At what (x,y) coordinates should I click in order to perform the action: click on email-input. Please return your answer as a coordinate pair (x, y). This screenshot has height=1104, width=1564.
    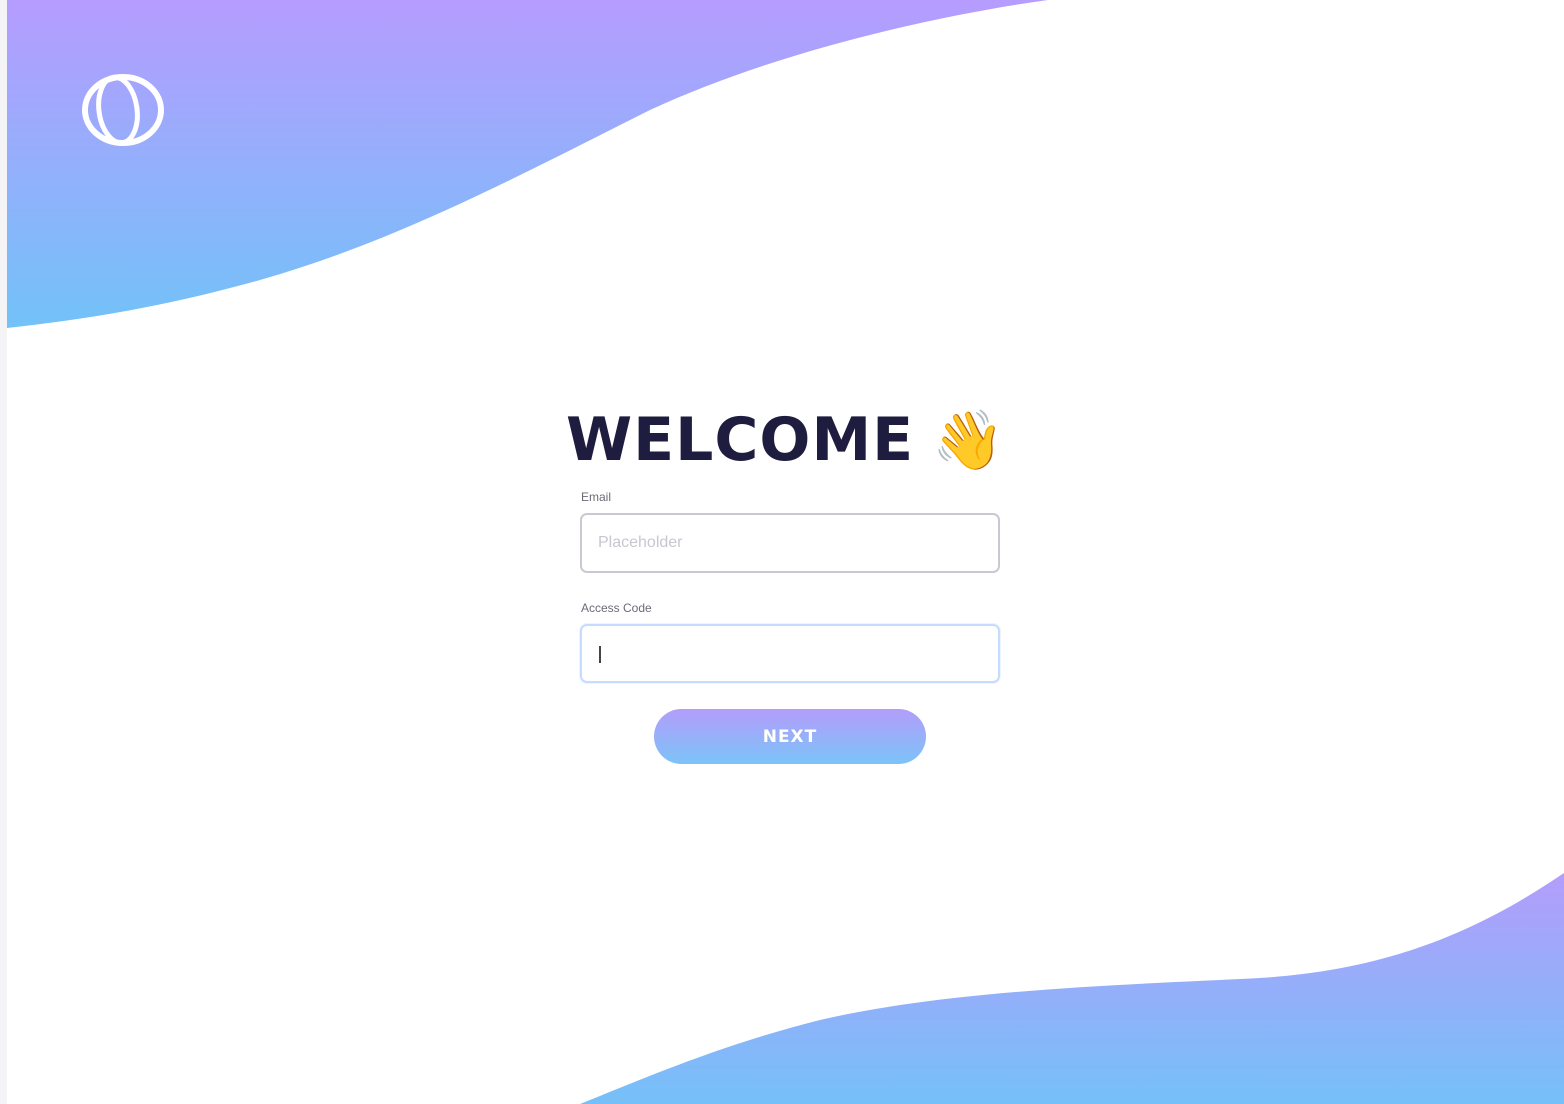
    Looking at the image, I should click on (790, 543).